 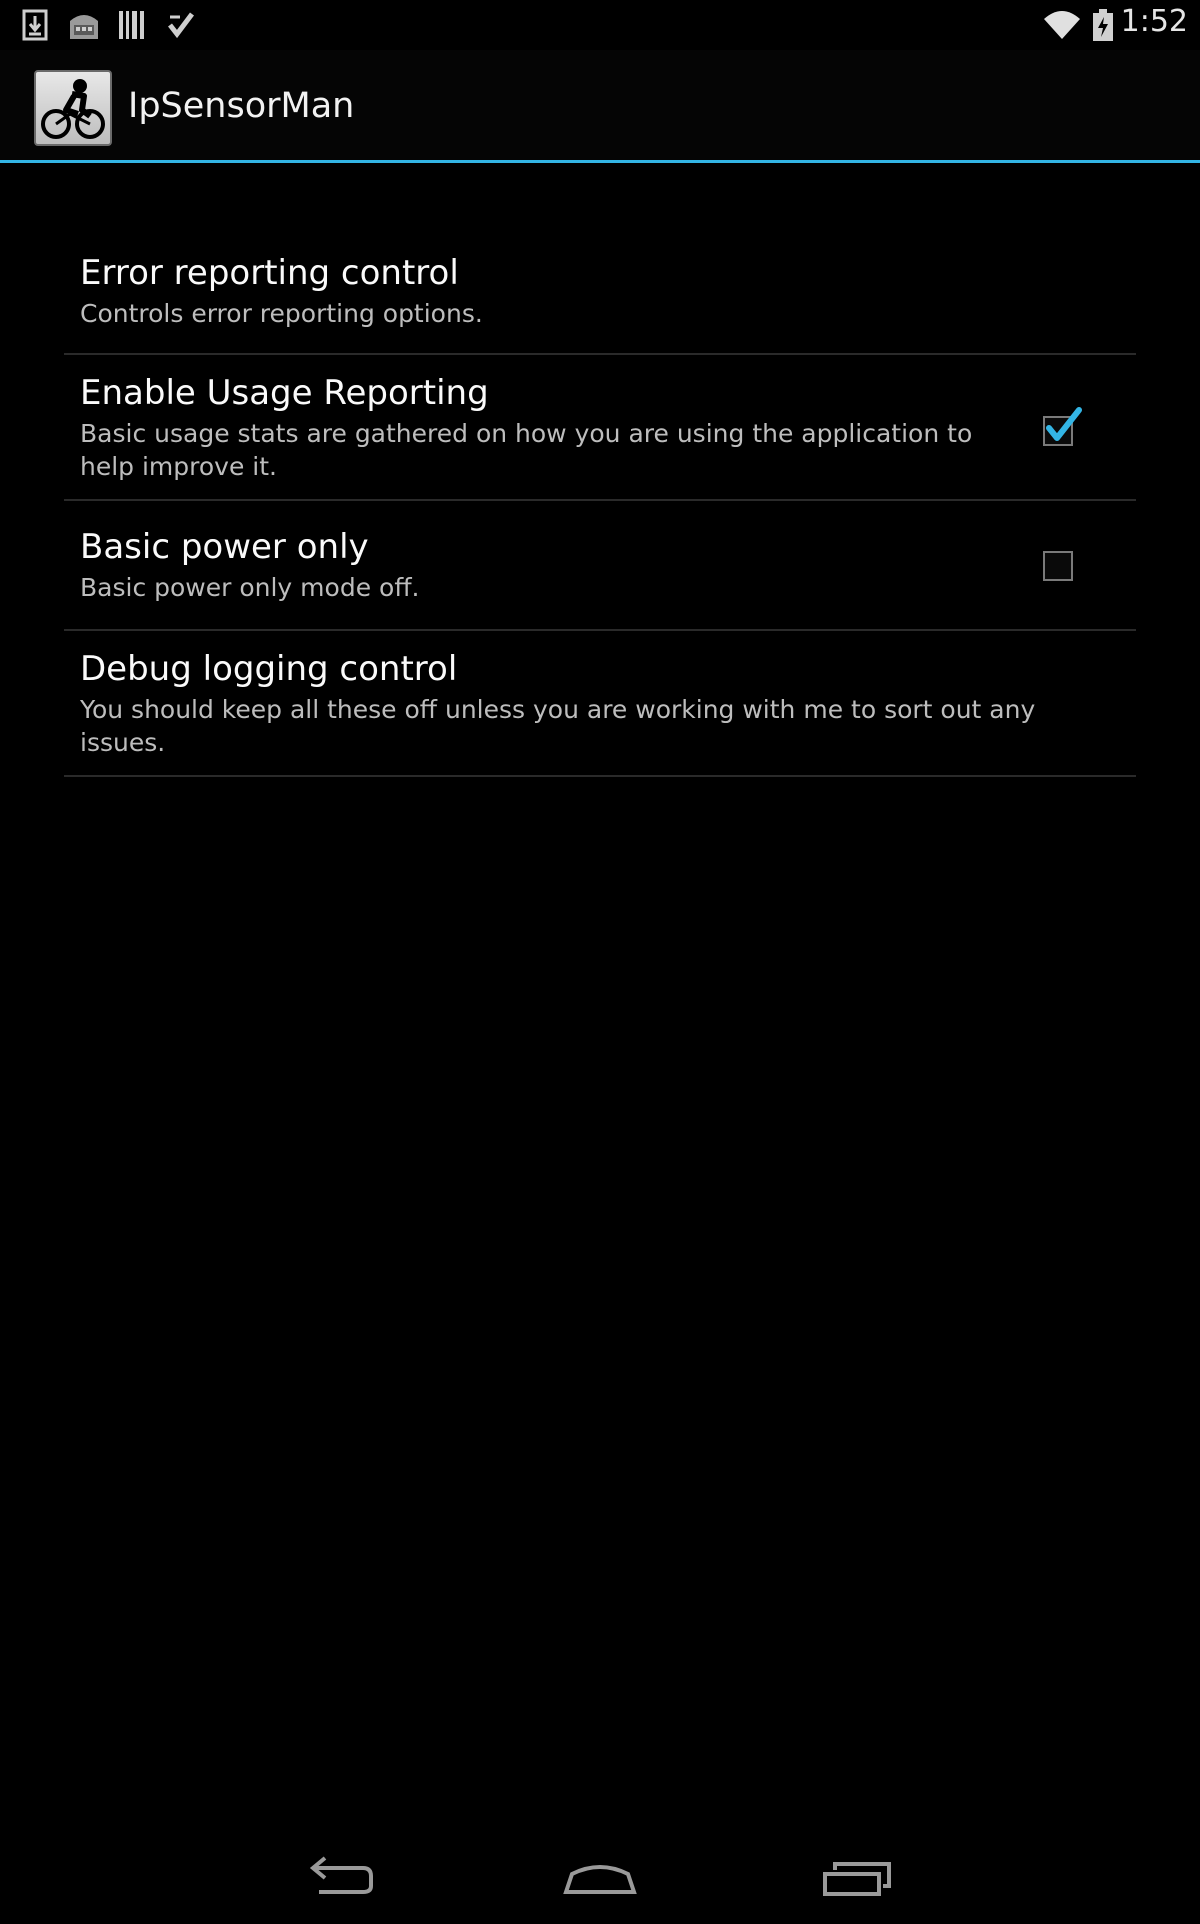 I want to click on back-icon, so click(x=343, y=1875).